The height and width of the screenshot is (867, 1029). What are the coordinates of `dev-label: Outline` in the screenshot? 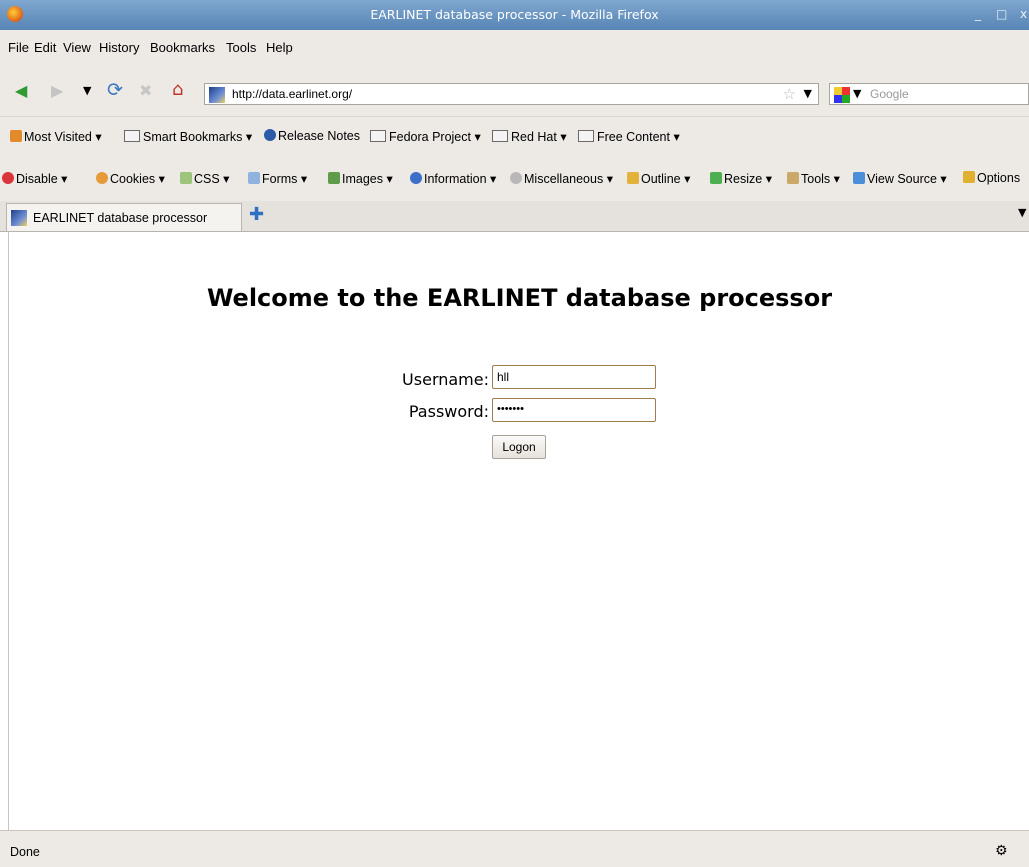 It's located at (661, 179).